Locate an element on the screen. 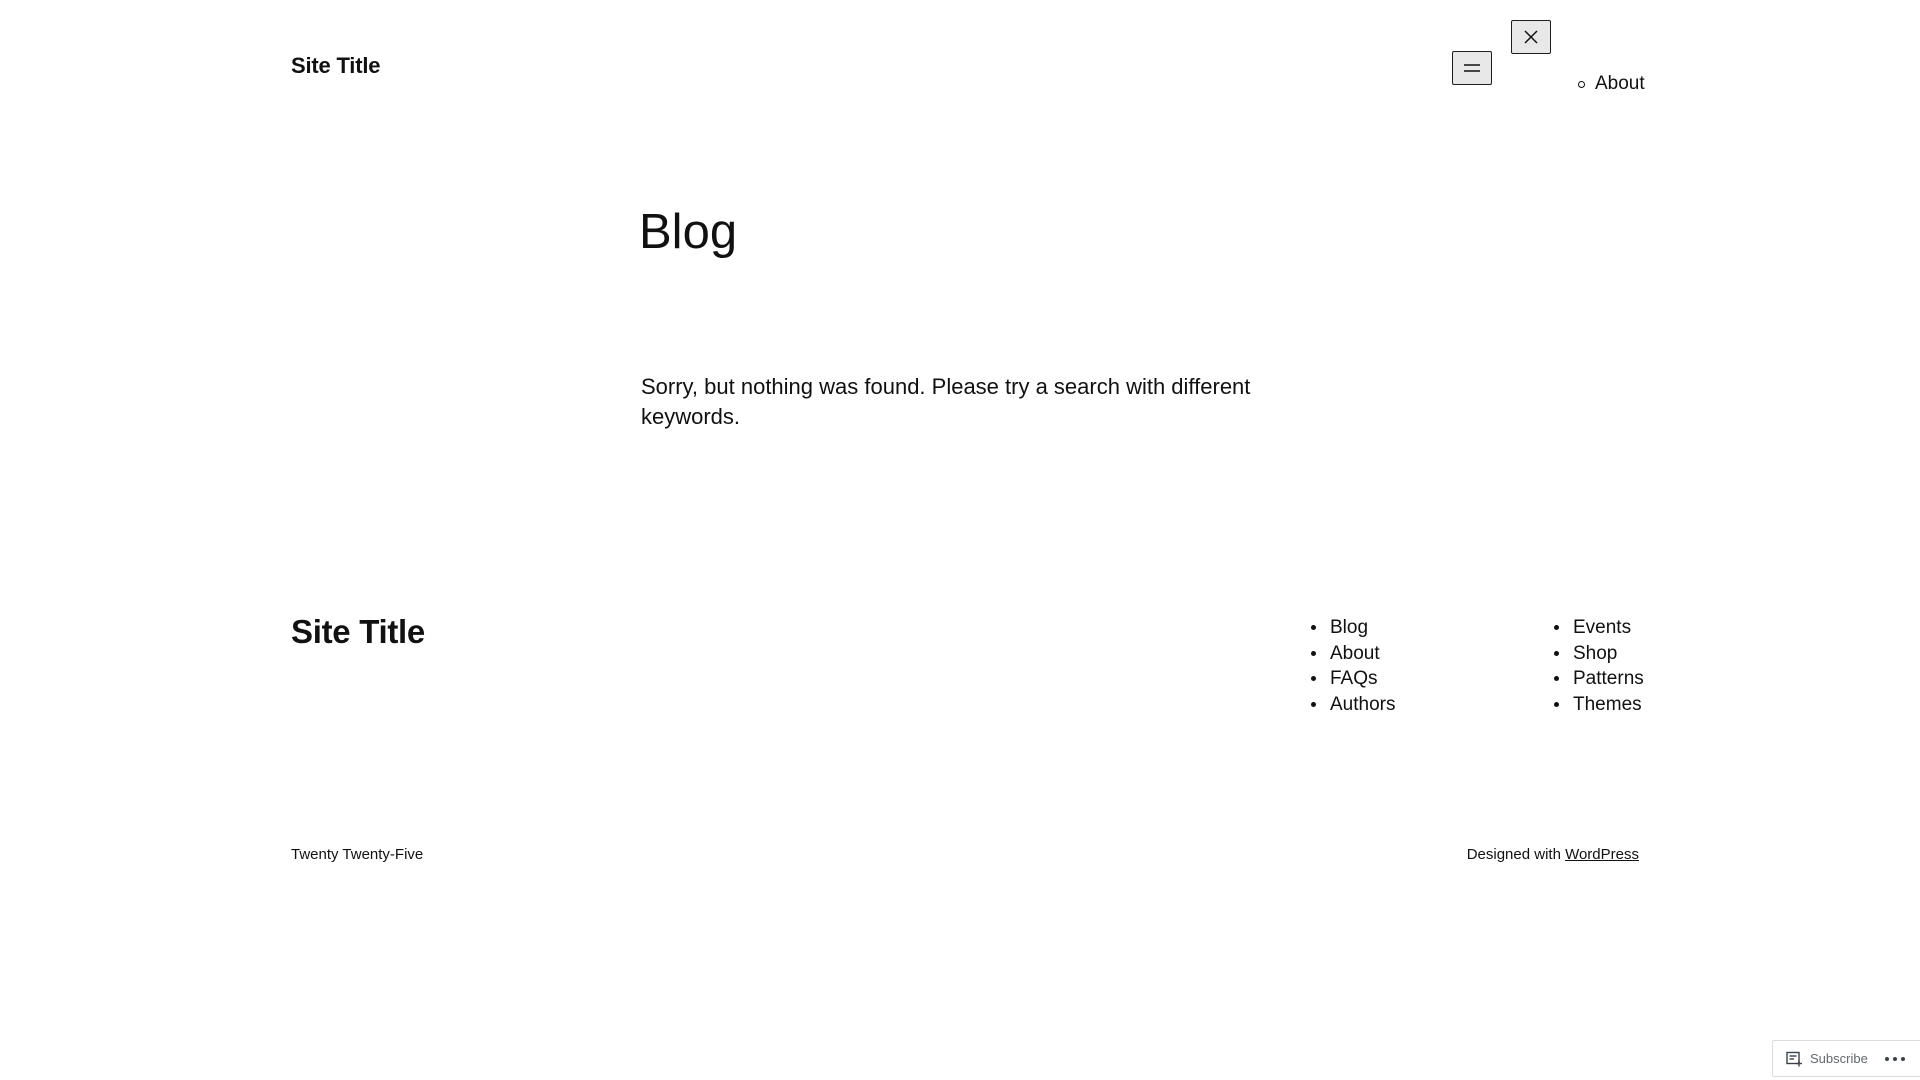 This screenshot has width=1920, height=1080. footer-credit: Designed with WordPress is located at coordinates (1553, 854).